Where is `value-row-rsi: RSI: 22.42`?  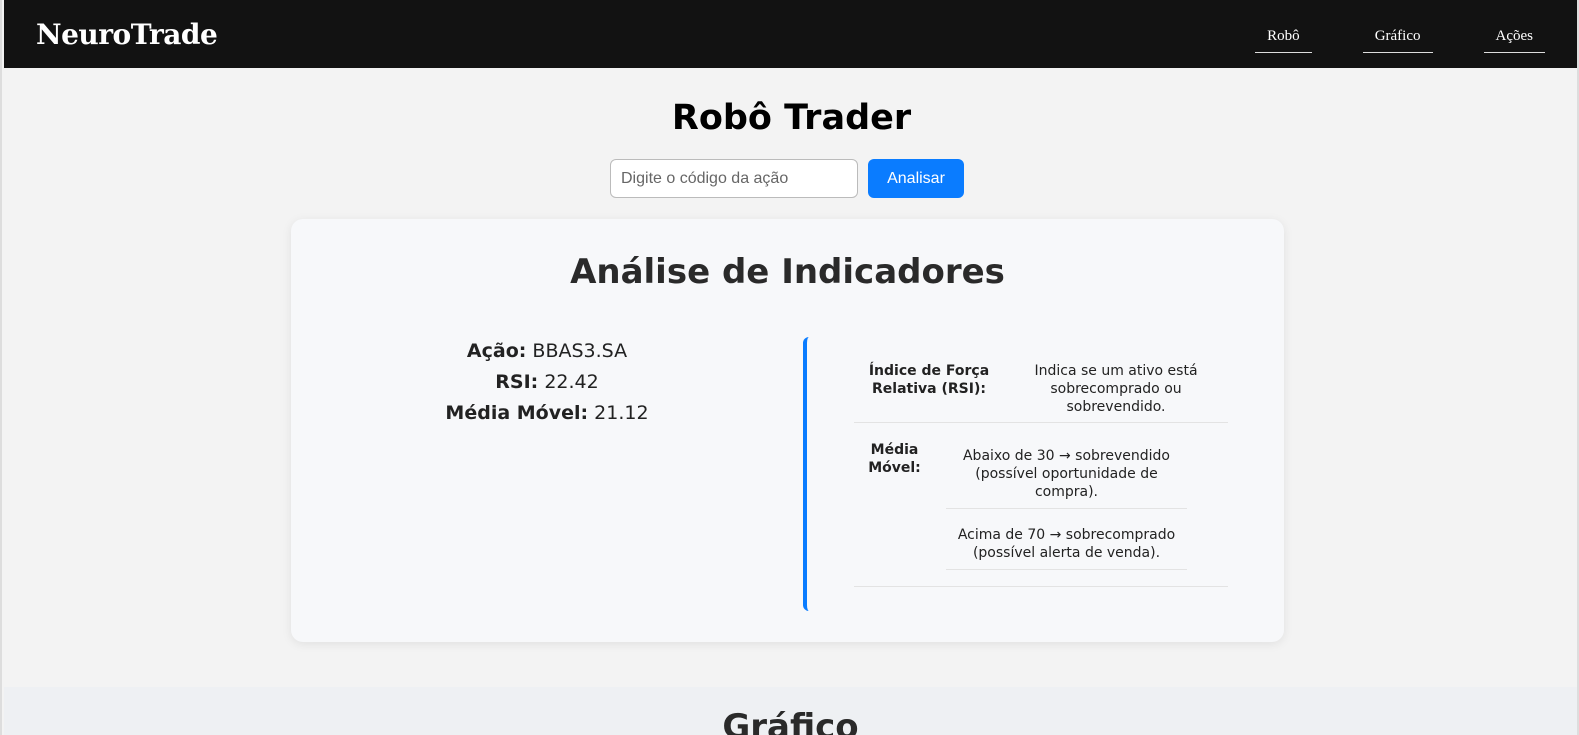 value-row-rsi: RSI: 22.42 is located at coordinates (547, 382).